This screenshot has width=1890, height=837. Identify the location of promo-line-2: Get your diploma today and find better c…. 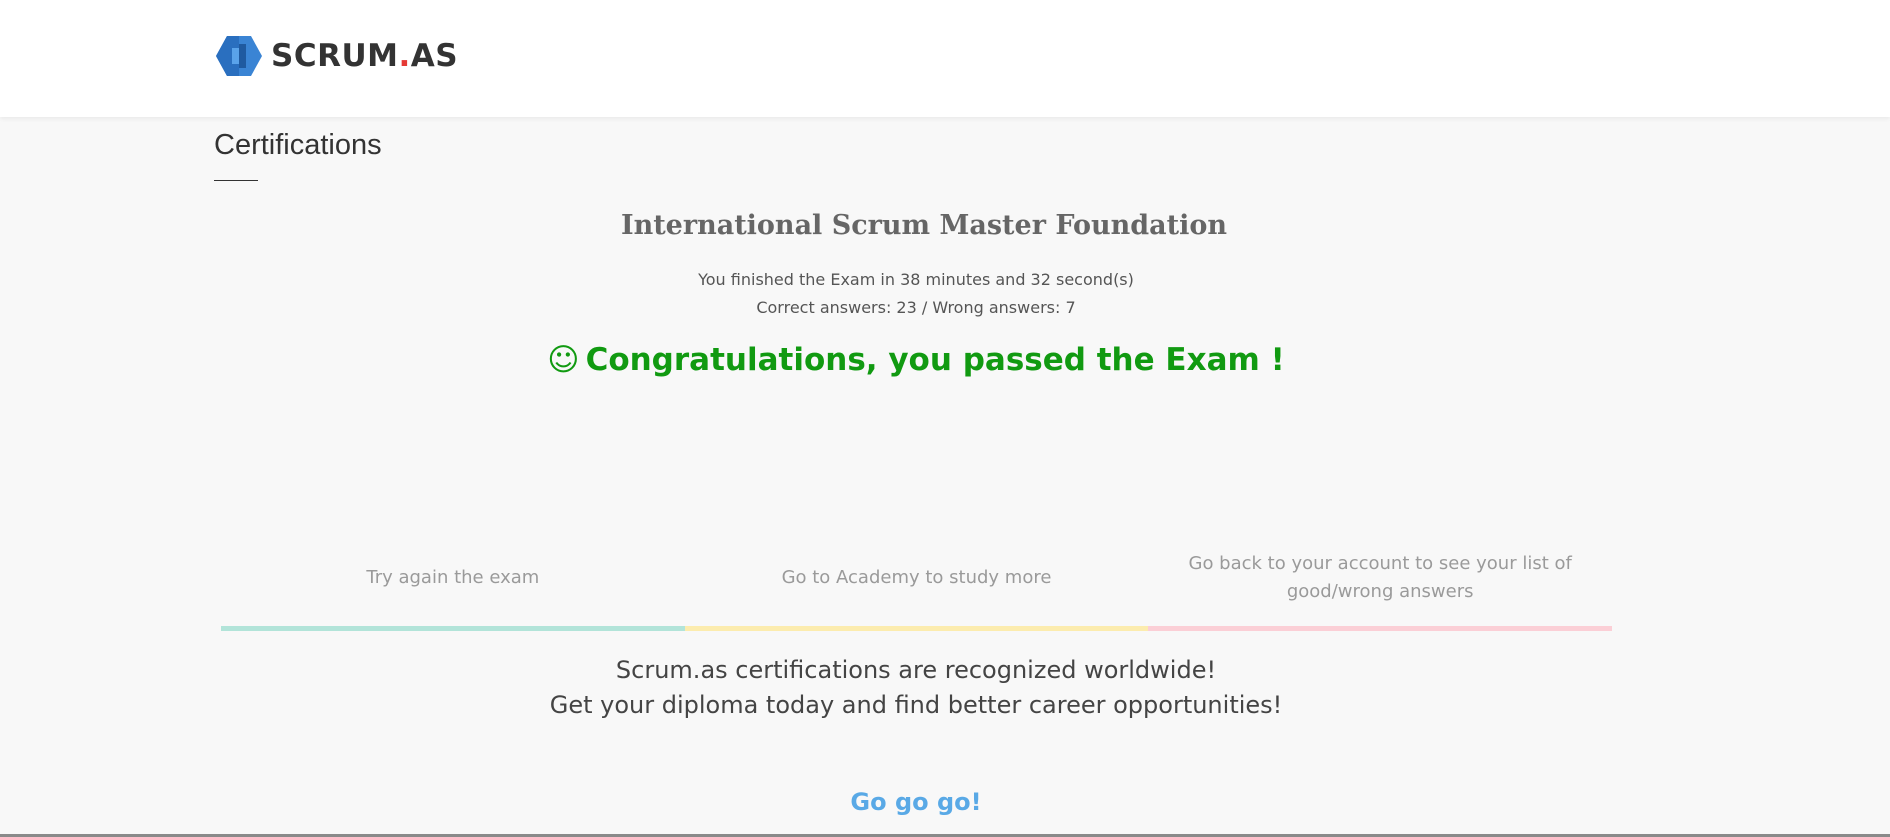
(916, 705).